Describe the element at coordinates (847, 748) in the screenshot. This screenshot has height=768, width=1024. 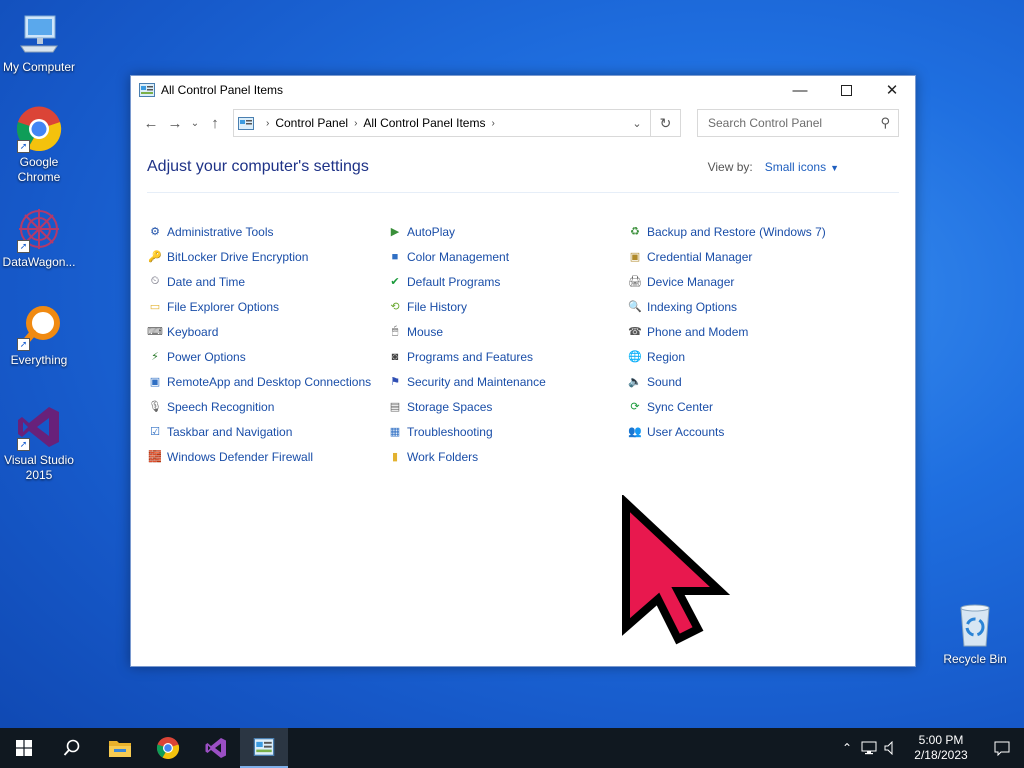
I see `show-hidden-icons-button: ⌃` at that location.